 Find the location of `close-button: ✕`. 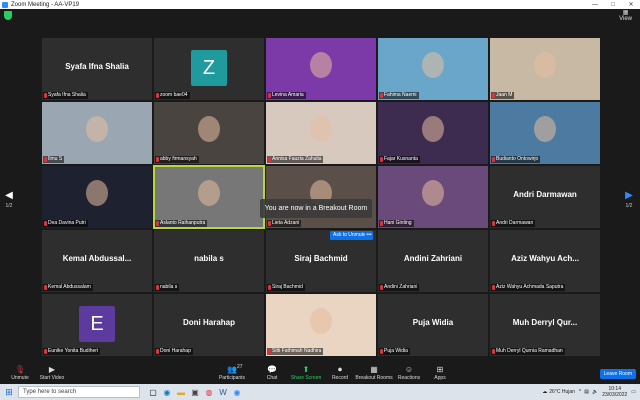

close-button: ✕ is located at coordinates (631, 4).